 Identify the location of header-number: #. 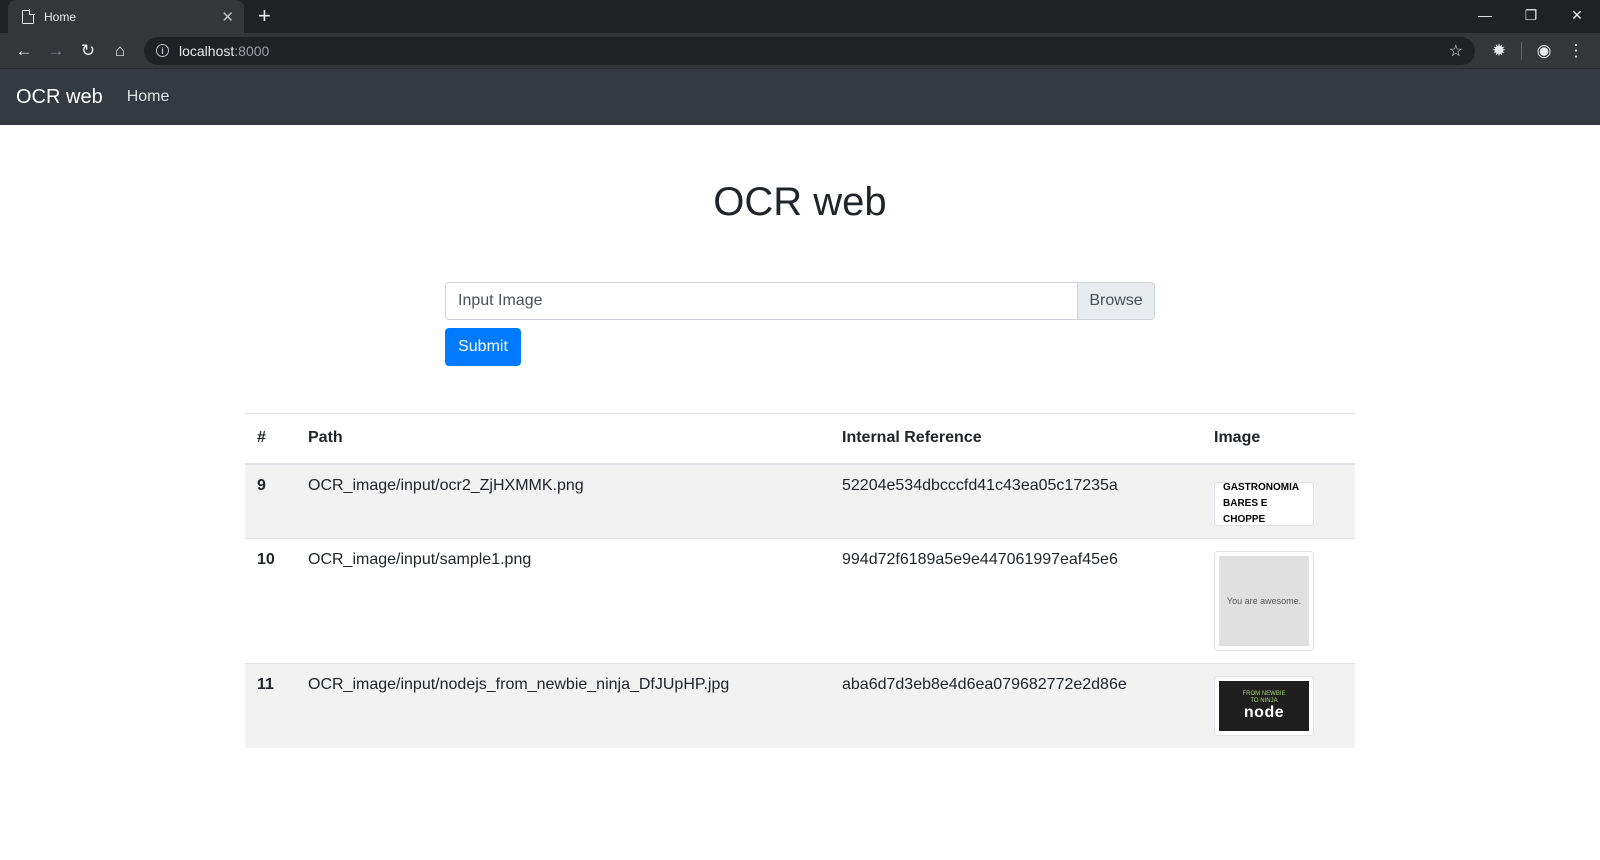
(270, 439).